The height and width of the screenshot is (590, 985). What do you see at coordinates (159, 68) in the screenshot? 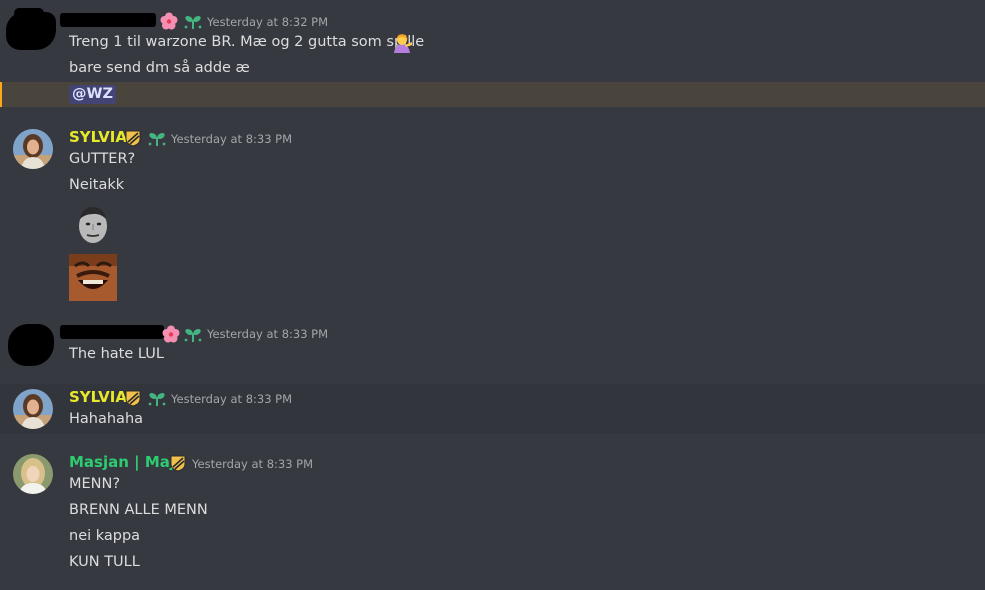
I see `message-text: bare send dm så adde æ` at bounding box center [159, 68].